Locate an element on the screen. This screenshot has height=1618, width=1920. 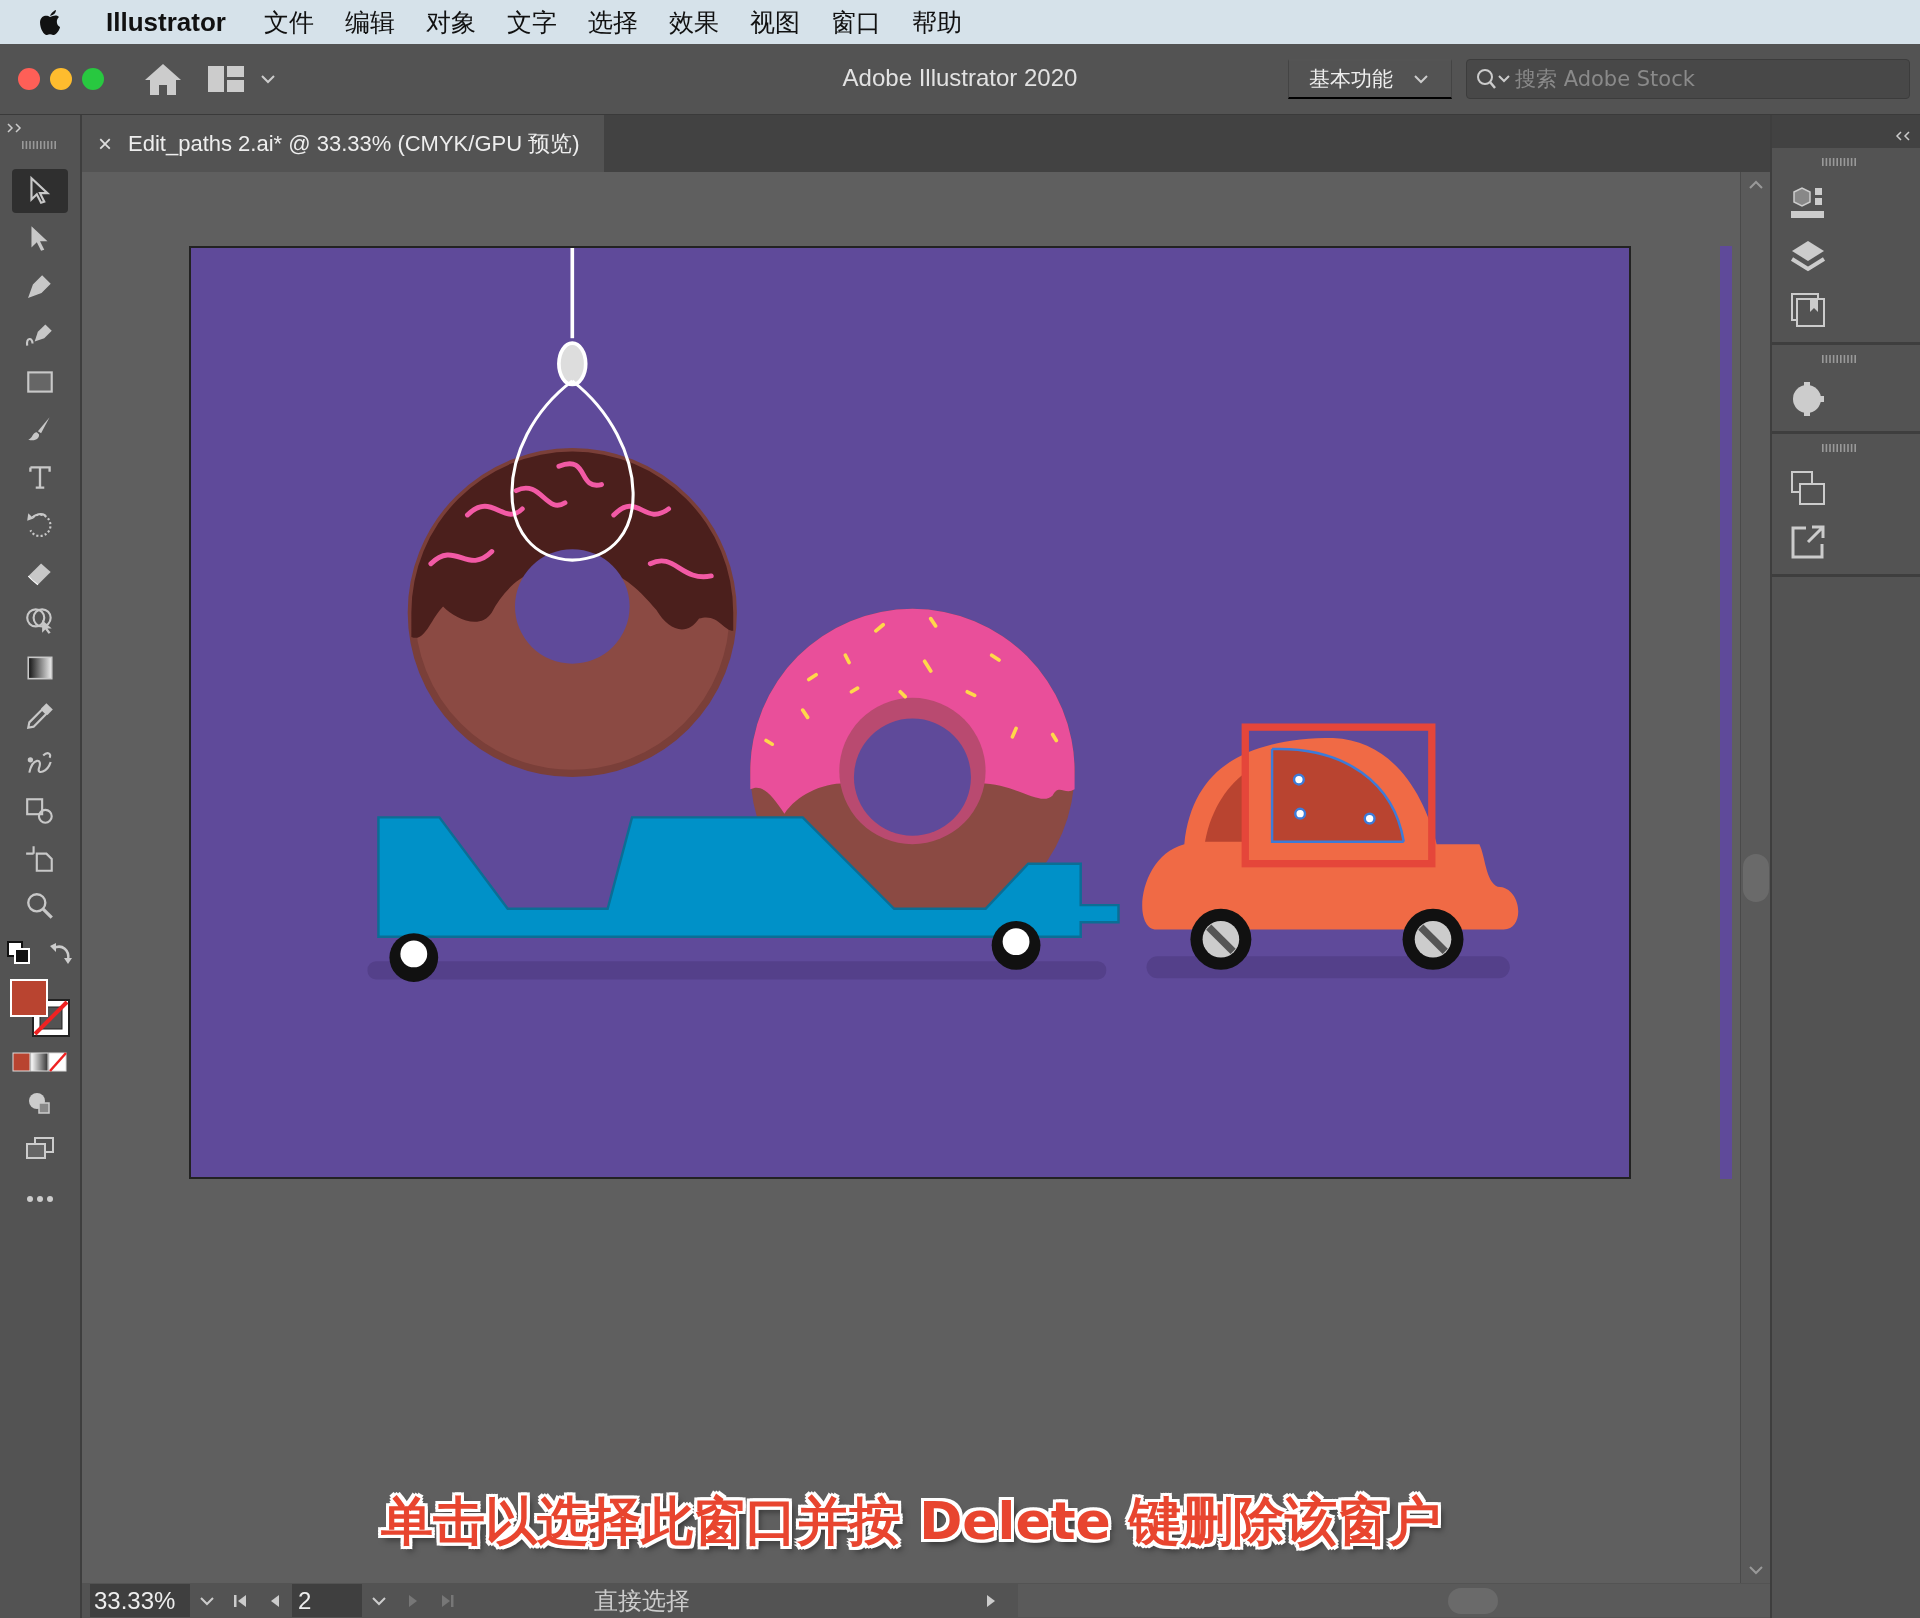
menu-item: 视图 is located at coordinates (774, 22).